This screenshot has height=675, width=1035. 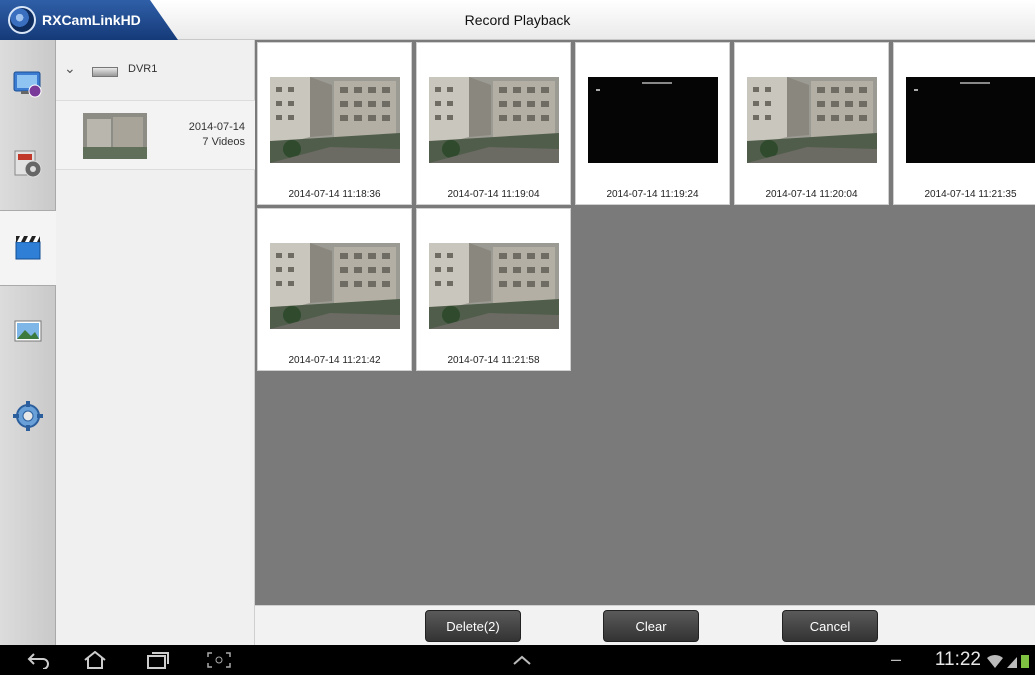 I want to click on video-tile: 2014-07-14 11:20:04, so click(x=811, y=123).